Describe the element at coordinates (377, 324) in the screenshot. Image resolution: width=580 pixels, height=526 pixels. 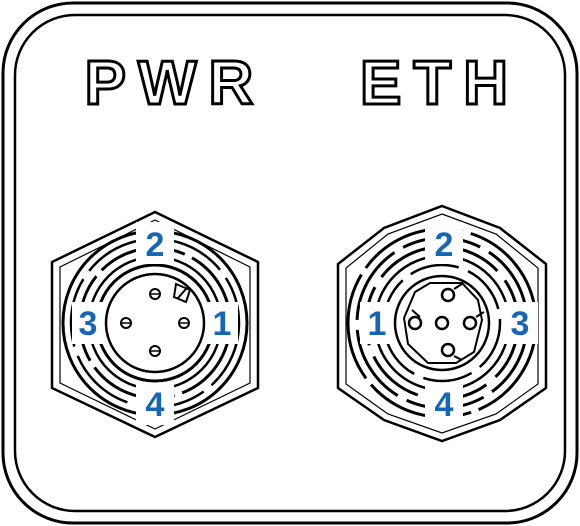
I see `eth-pin-label-left: 1` at that location.